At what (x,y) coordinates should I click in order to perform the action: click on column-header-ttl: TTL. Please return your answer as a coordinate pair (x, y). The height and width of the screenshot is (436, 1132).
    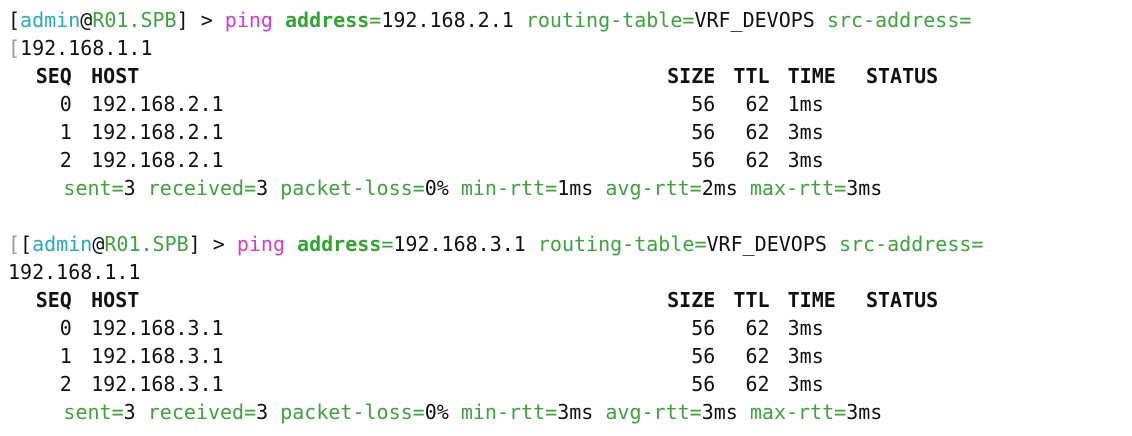
    Looking at the image, I should click on (751, 300).